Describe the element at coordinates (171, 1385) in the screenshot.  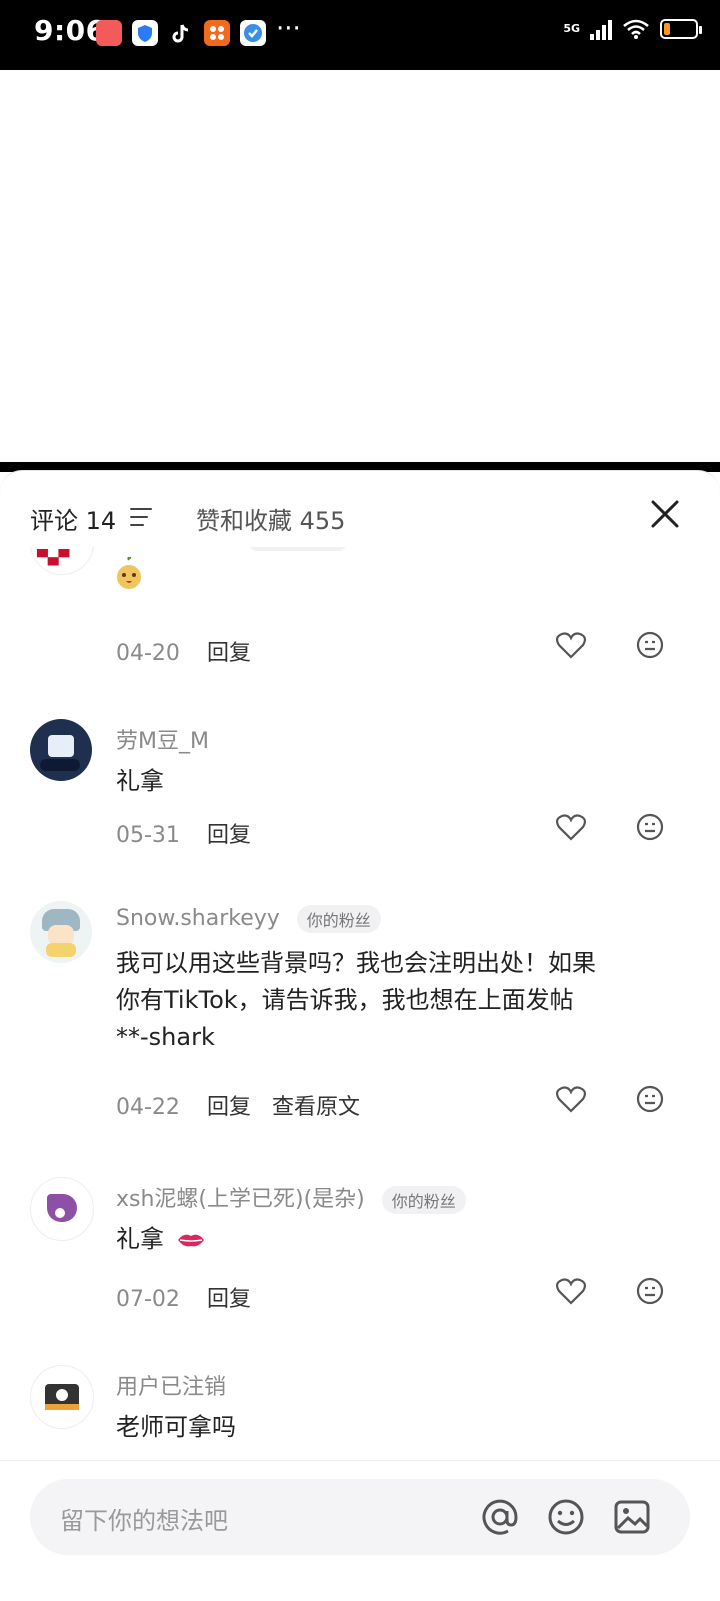
I see `username: 用户已注销` at that location.